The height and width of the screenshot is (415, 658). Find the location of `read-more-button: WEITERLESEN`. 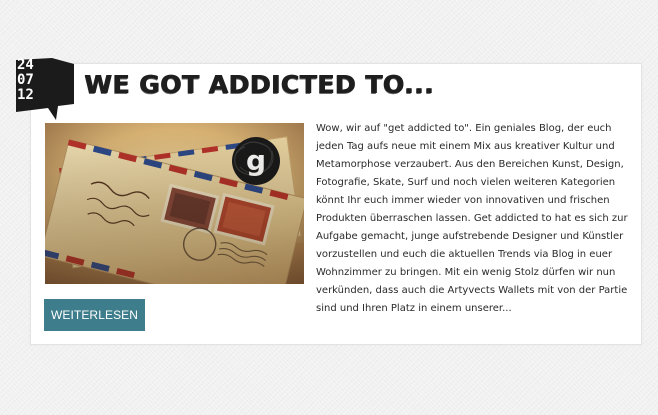

read-more-button: WEITERLESEN is located at coordinates (94, 315).